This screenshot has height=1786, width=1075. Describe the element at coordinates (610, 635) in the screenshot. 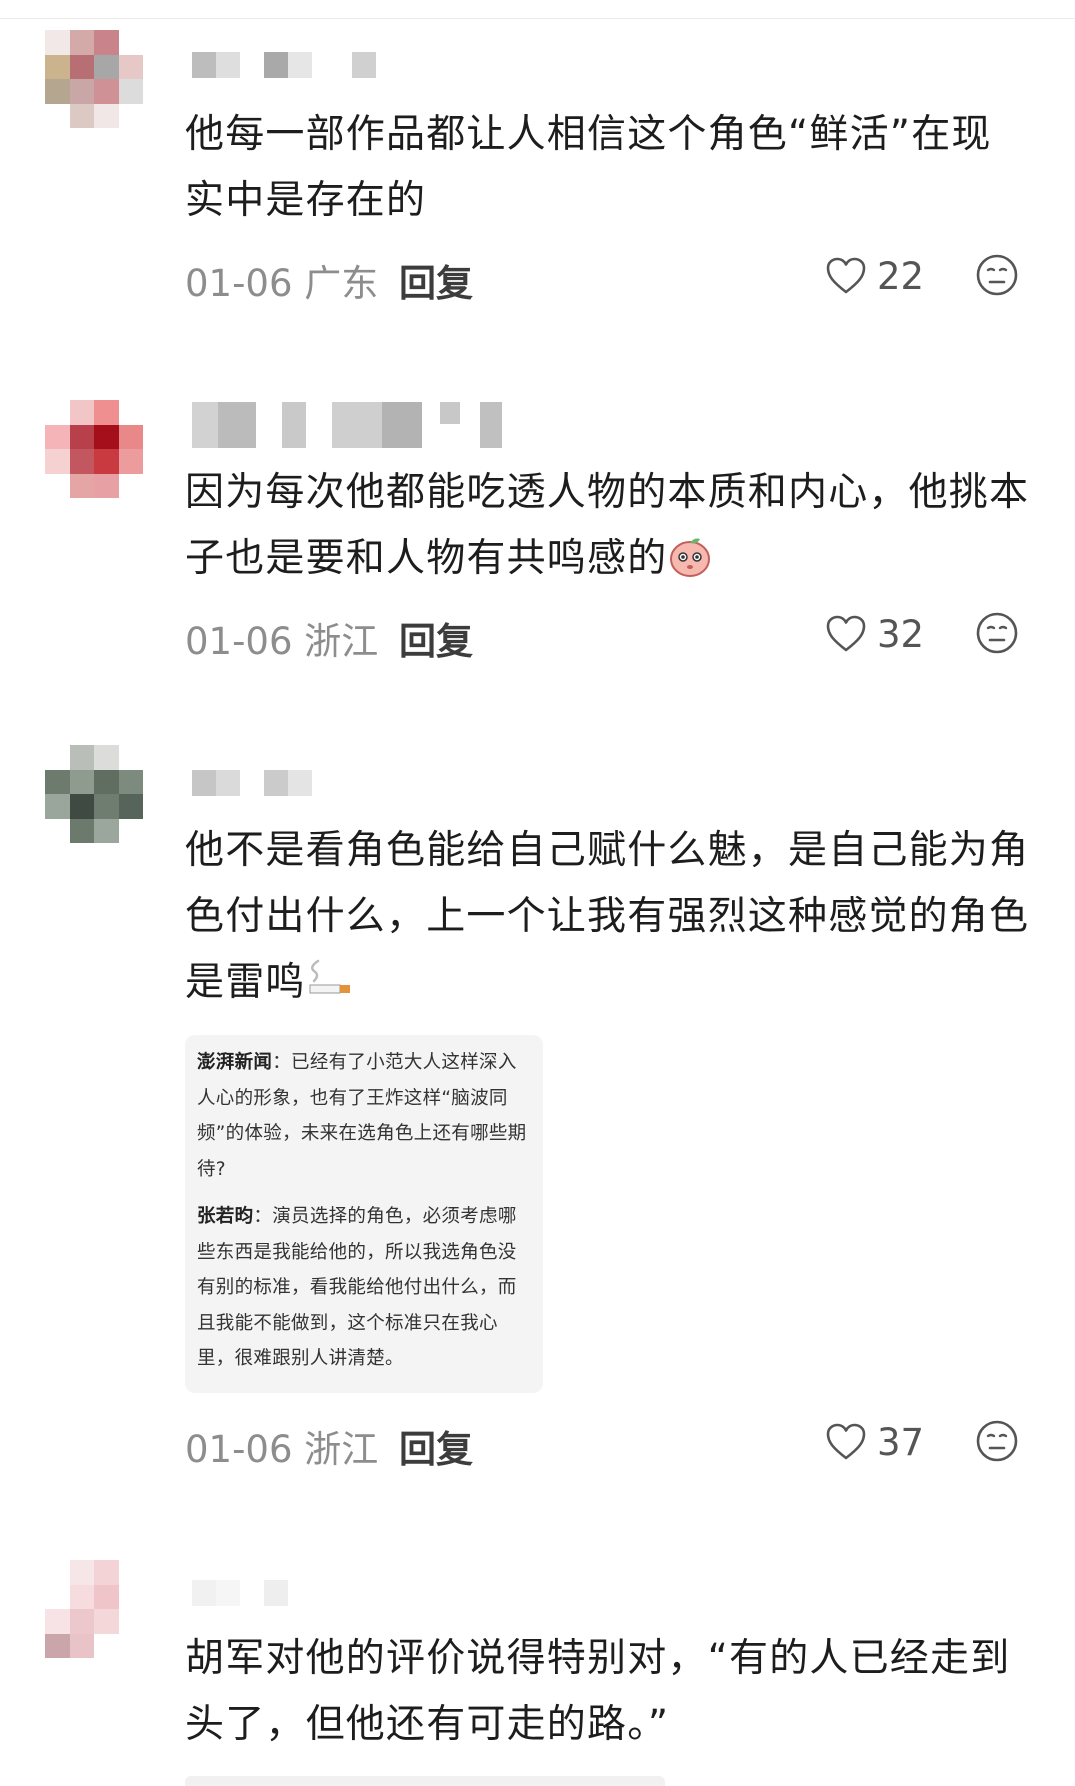

I see `comment-meta: 01-06 浙江 回复 32` at that location.